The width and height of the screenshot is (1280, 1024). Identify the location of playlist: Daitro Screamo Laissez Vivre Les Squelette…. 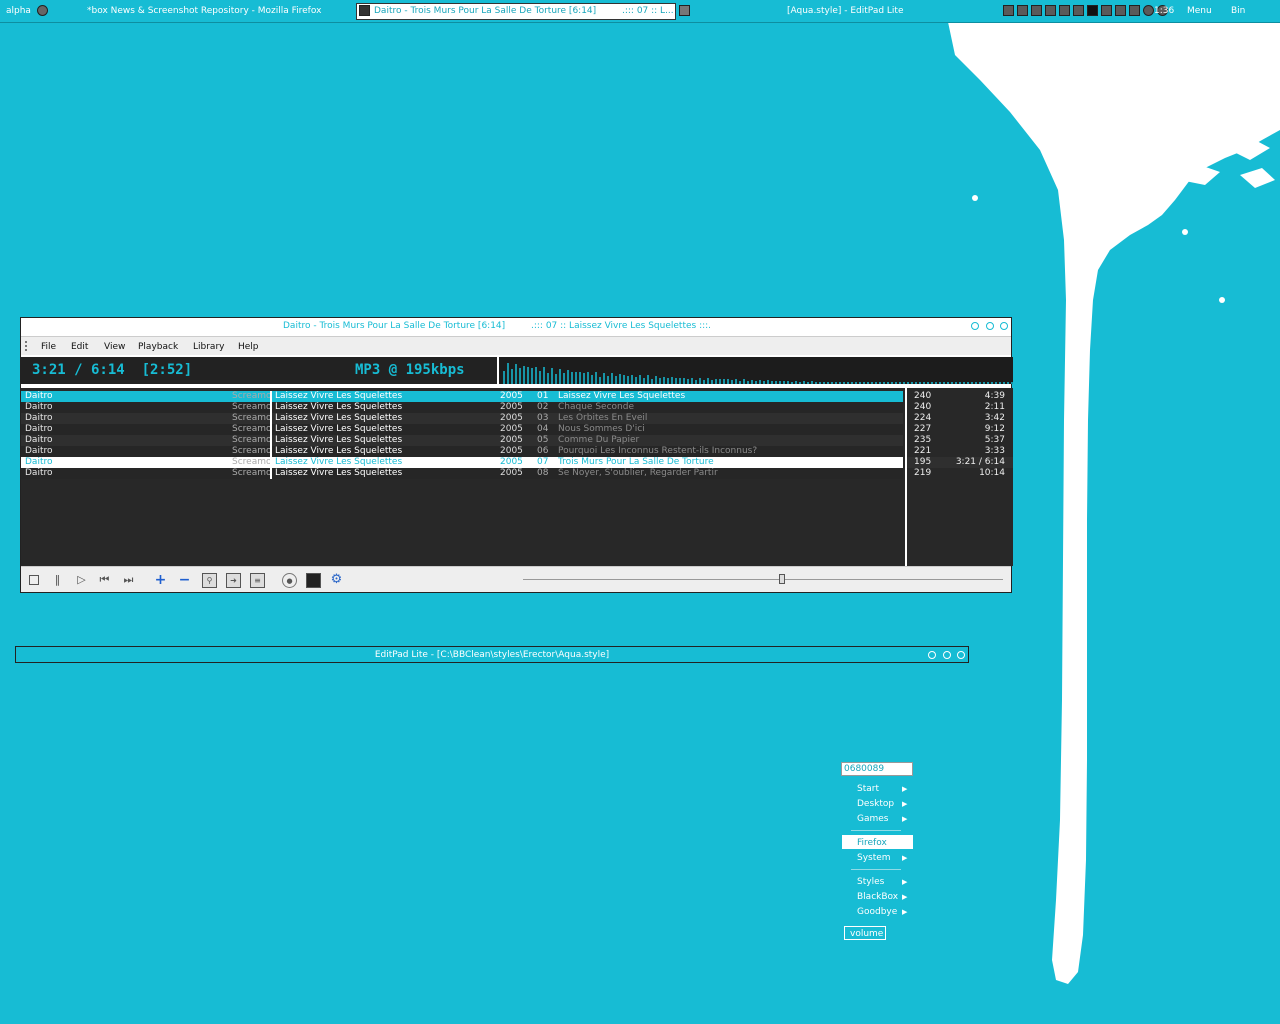
(463, 477).